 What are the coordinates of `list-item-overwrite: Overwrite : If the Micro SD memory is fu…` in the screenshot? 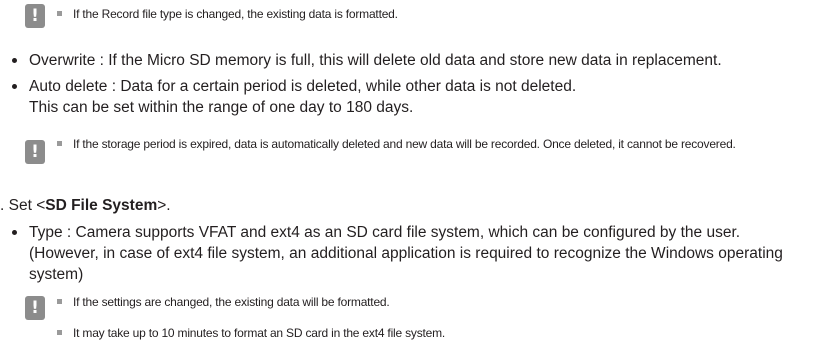 It's located at (412, 60).